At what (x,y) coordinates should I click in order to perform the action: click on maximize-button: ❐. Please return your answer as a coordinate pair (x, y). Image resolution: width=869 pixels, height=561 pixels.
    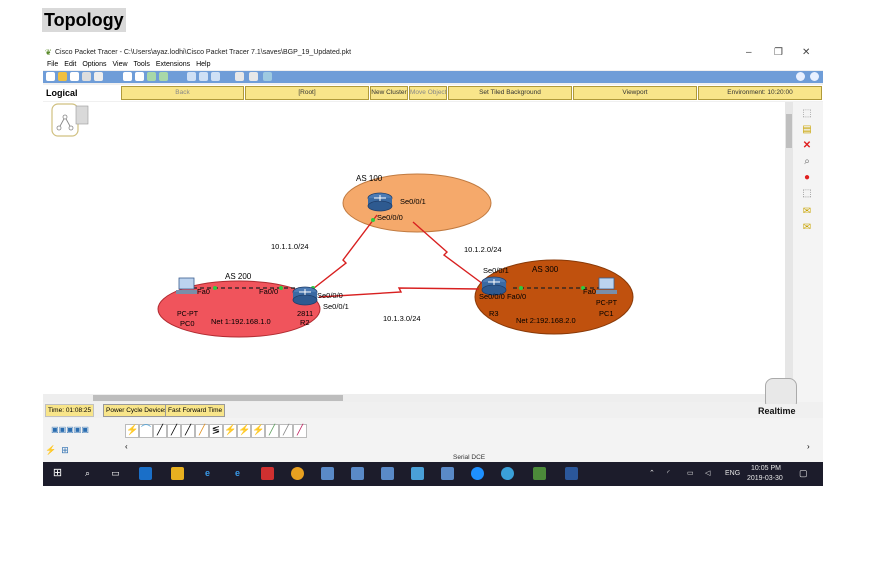
    Looking at the image, I should click on (778, 53).